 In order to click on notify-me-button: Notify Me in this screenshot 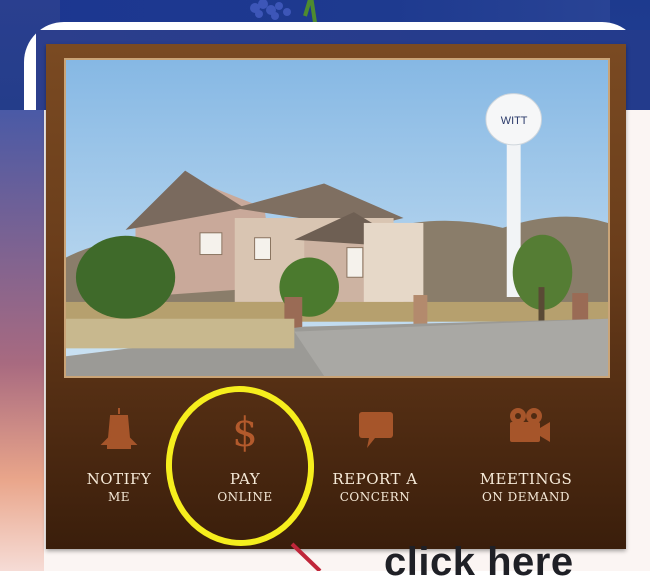, I will do `click(119, 474)`.